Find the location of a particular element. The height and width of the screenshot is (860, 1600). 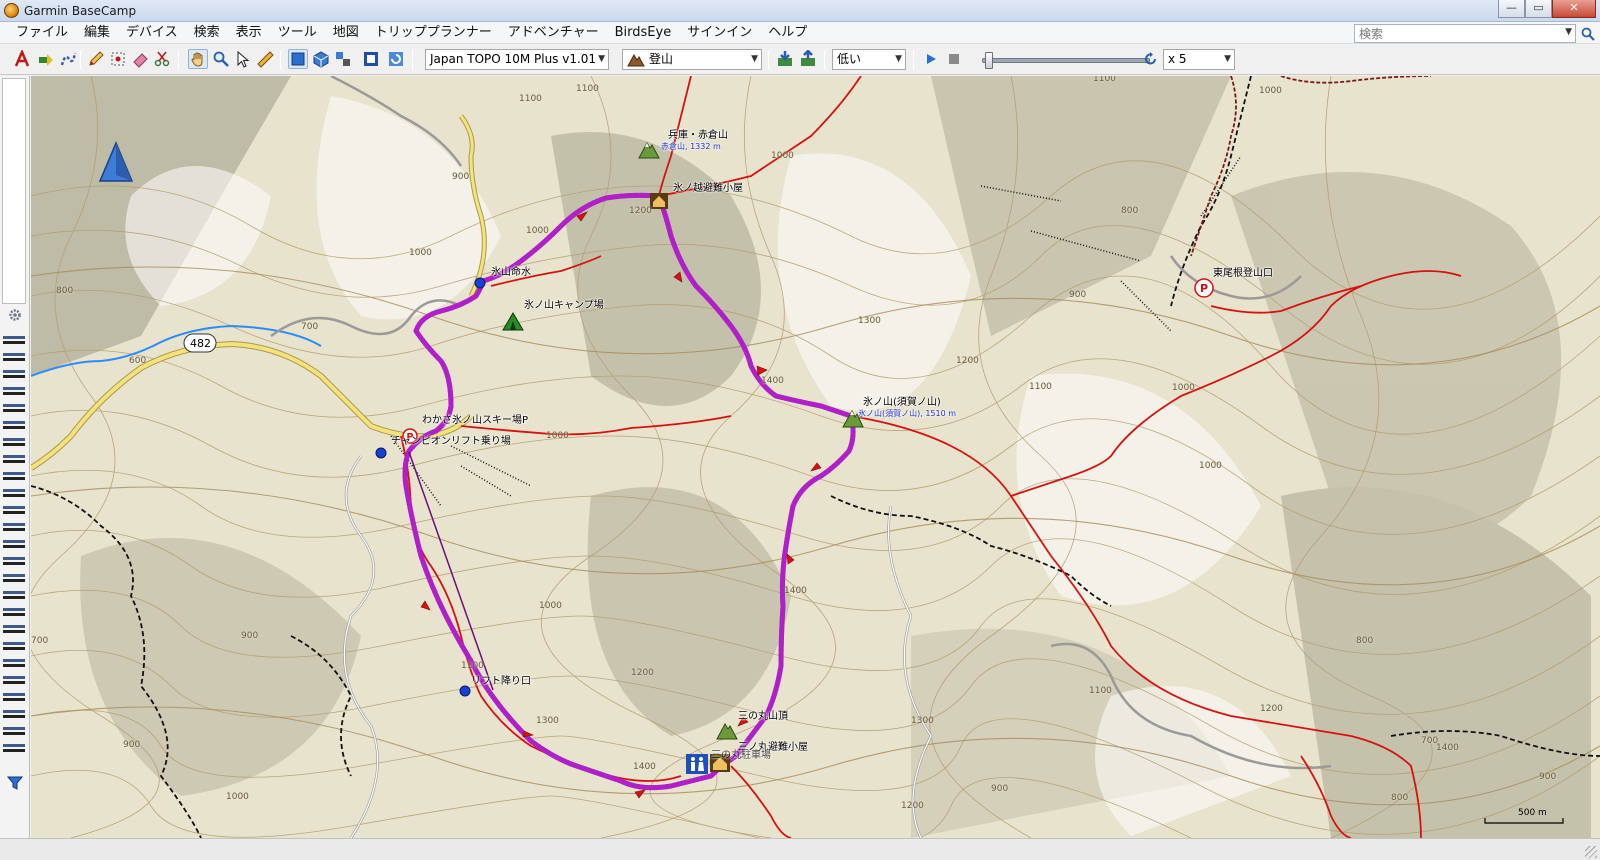

menu-tools: ツール is located at coordinates (297, 33).